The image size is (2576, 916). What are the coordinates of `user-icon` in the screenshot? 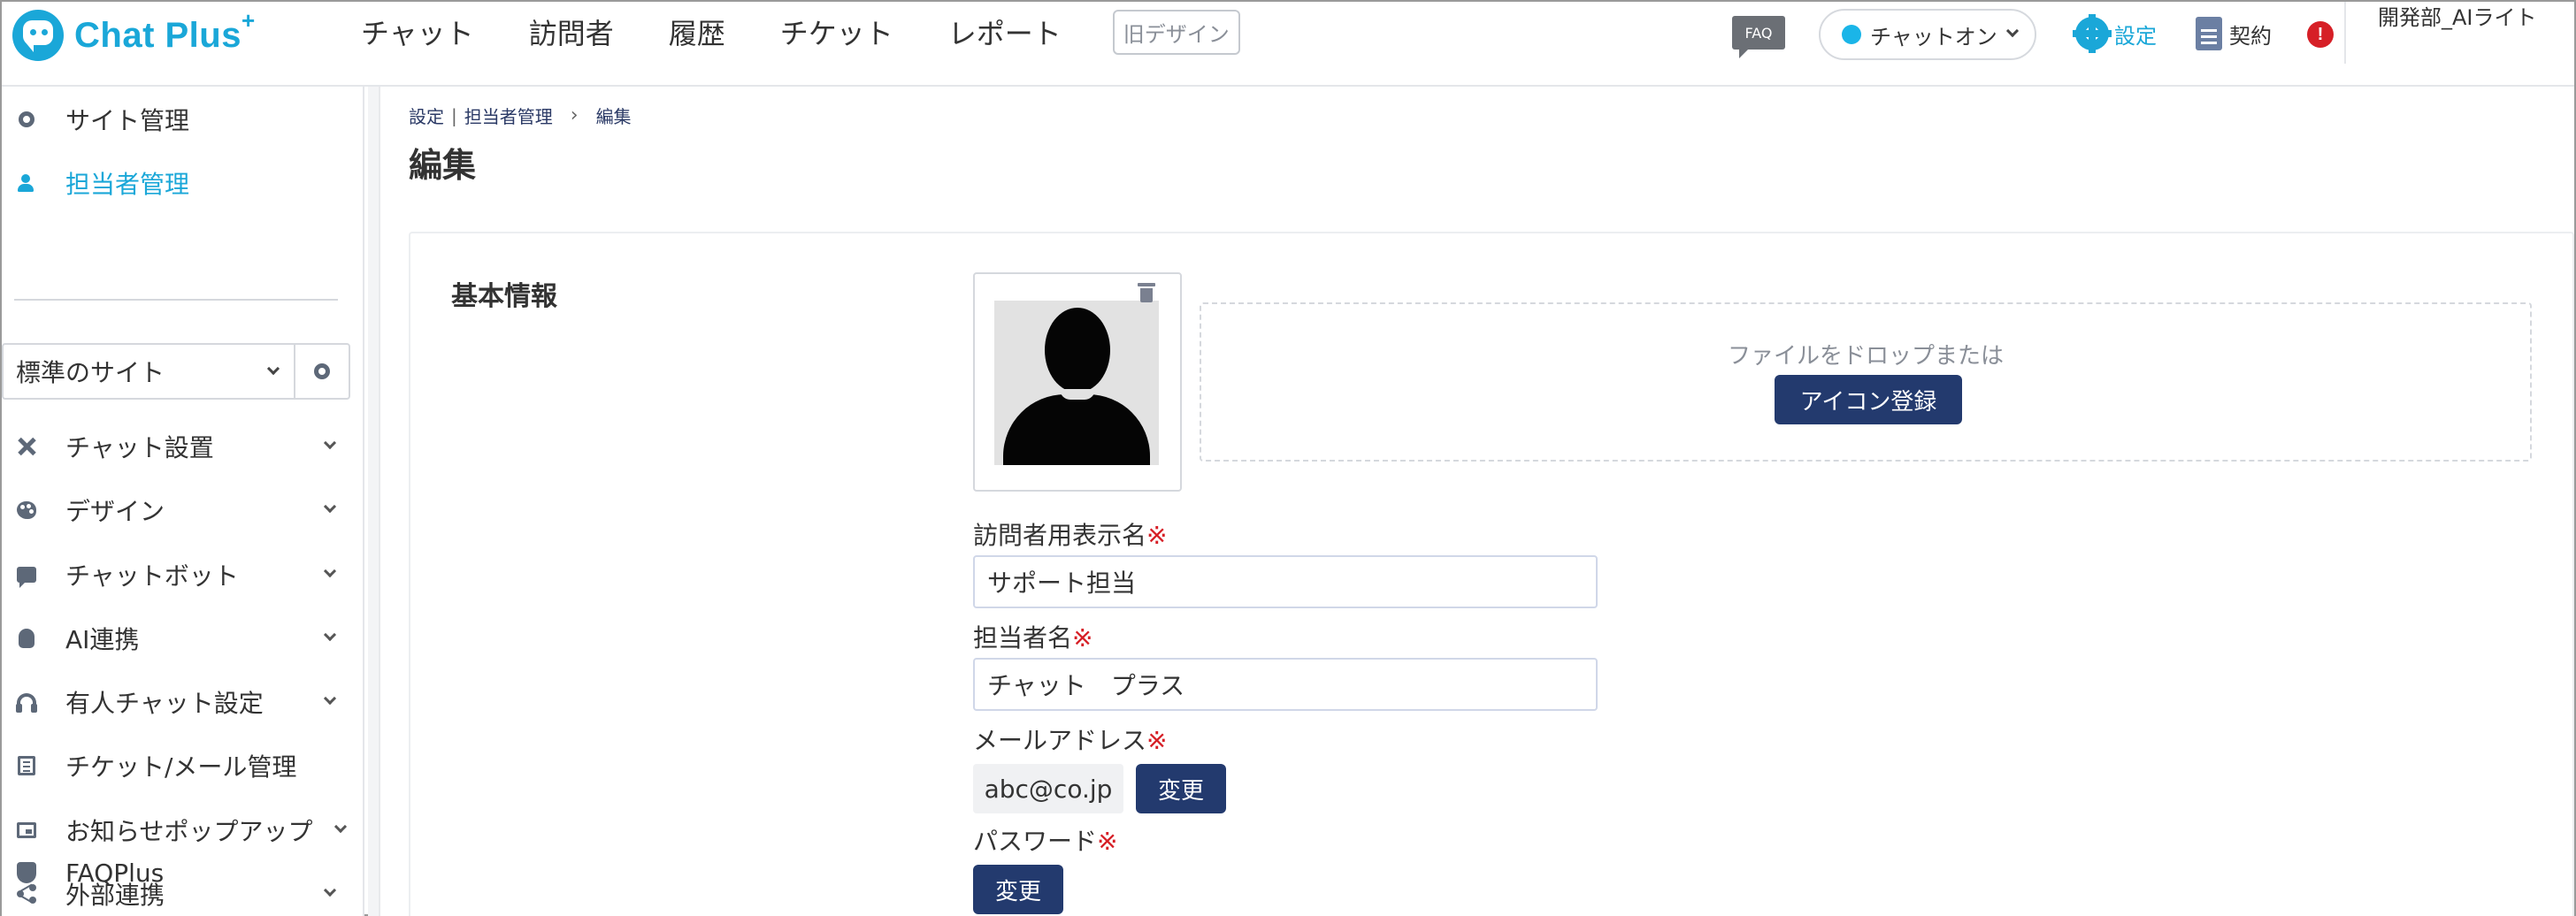 It's located at (26, 183).